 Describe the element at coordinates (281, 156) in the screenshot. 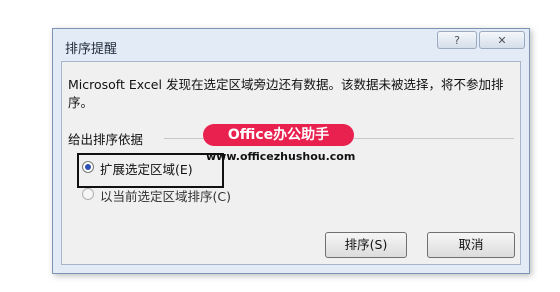

I see `watermark-url: www.officezhushou.com` at that location.